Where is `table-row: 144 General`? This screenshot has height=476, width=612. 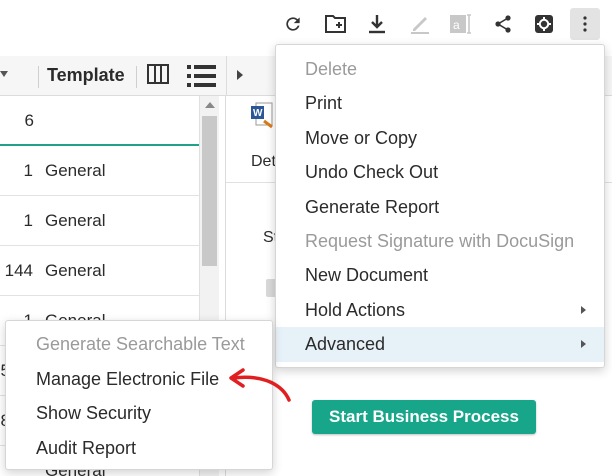
table-row: 144 General is located at coordinates (100, 271).